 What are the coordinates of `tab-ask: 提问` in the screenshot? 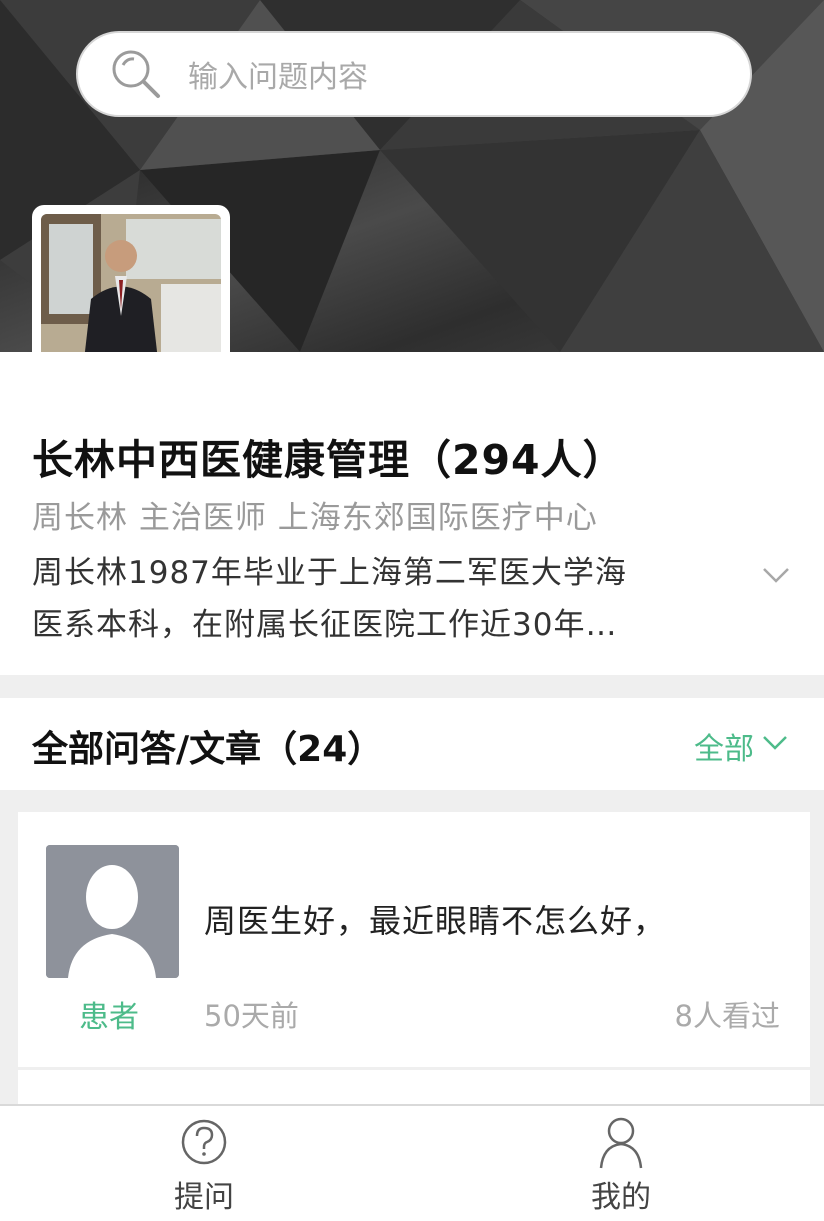 It's located at (204, 1165).